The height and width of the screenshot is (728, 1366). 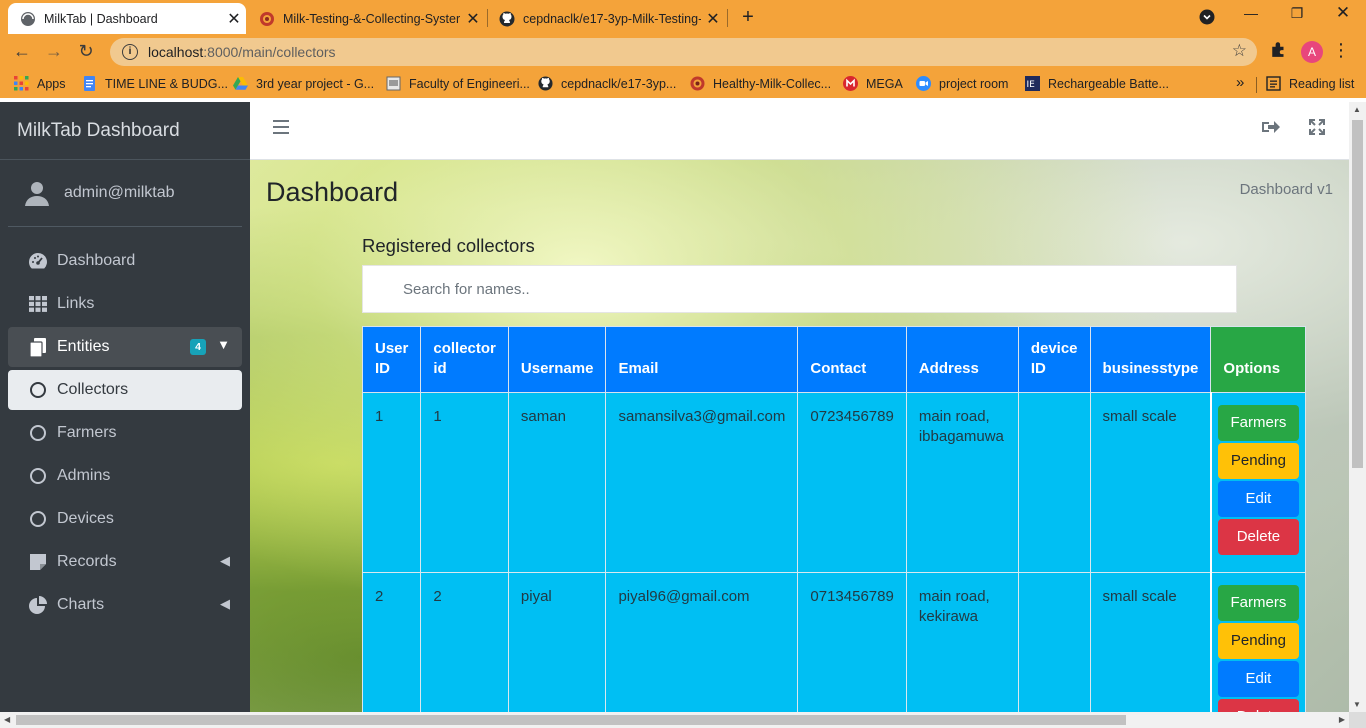 What do you see at coordinates (1341, 50) in the screenshot?
I see `browser-menu-icon: ⋮` at bounding box center [1341, 50].